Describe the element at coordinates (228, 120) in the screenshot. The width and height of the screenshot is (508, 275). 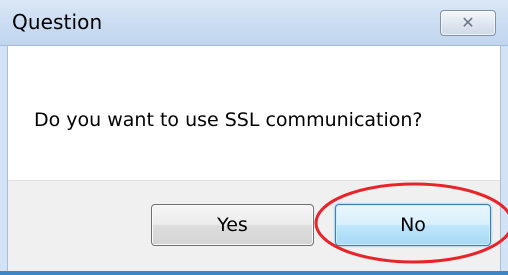
I see `dialog-message: Do you want to use SSL communication?` at that location.